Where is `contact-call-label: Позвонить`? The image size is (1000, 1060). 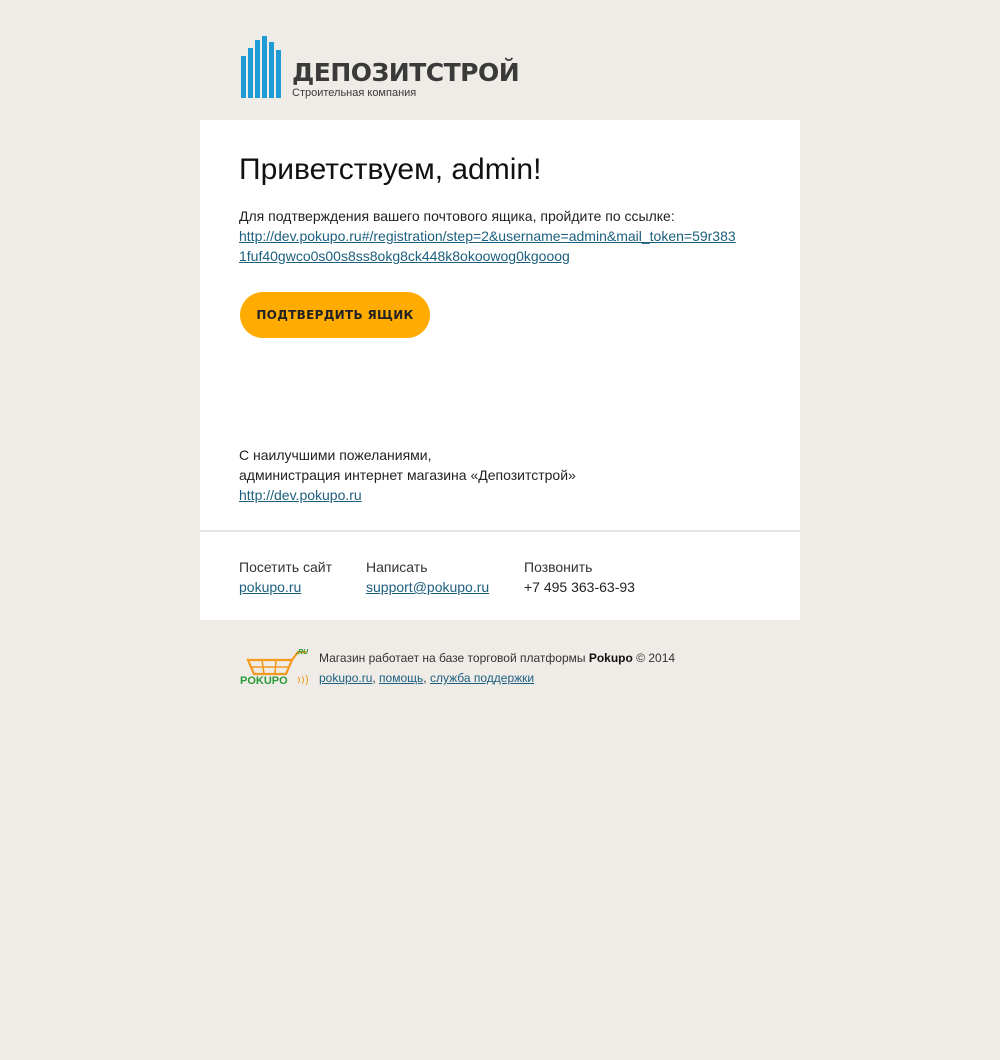 contact-call-label: Позвонить is located at coordinates (558, 567).